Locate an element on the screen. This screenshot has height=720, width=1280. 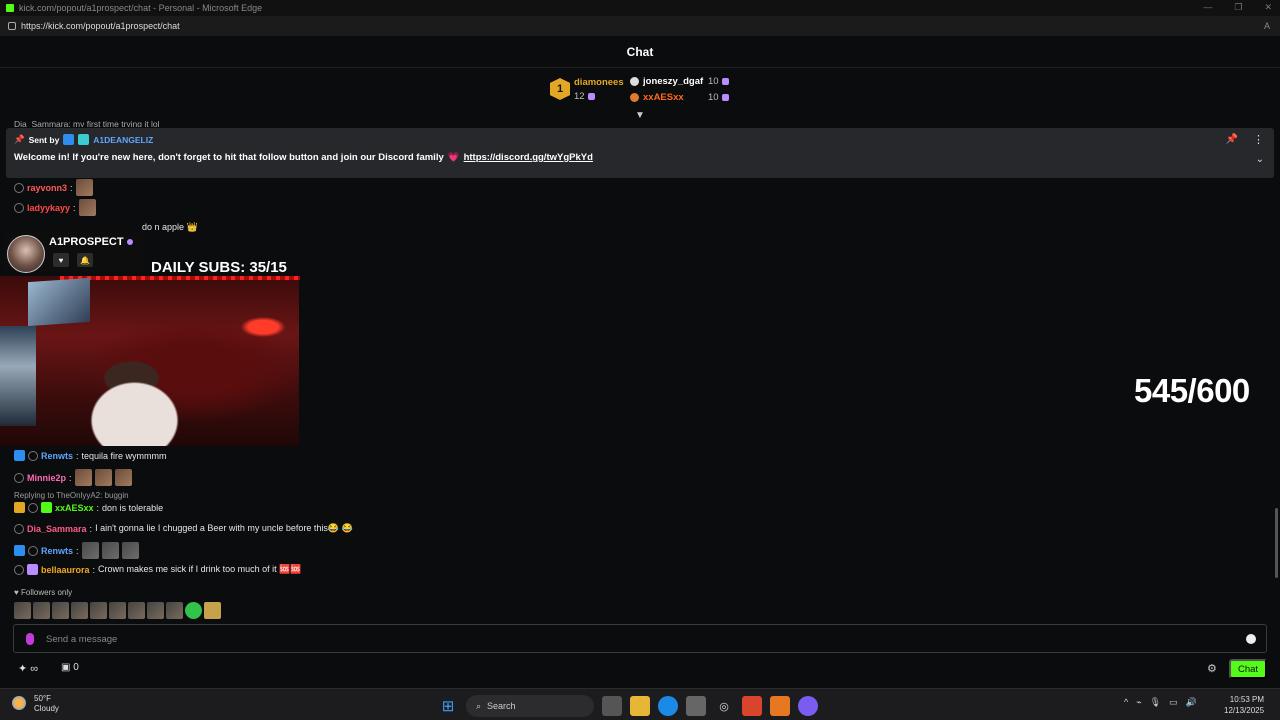
moderator-badge-icon is located at coordinates (19, 455).